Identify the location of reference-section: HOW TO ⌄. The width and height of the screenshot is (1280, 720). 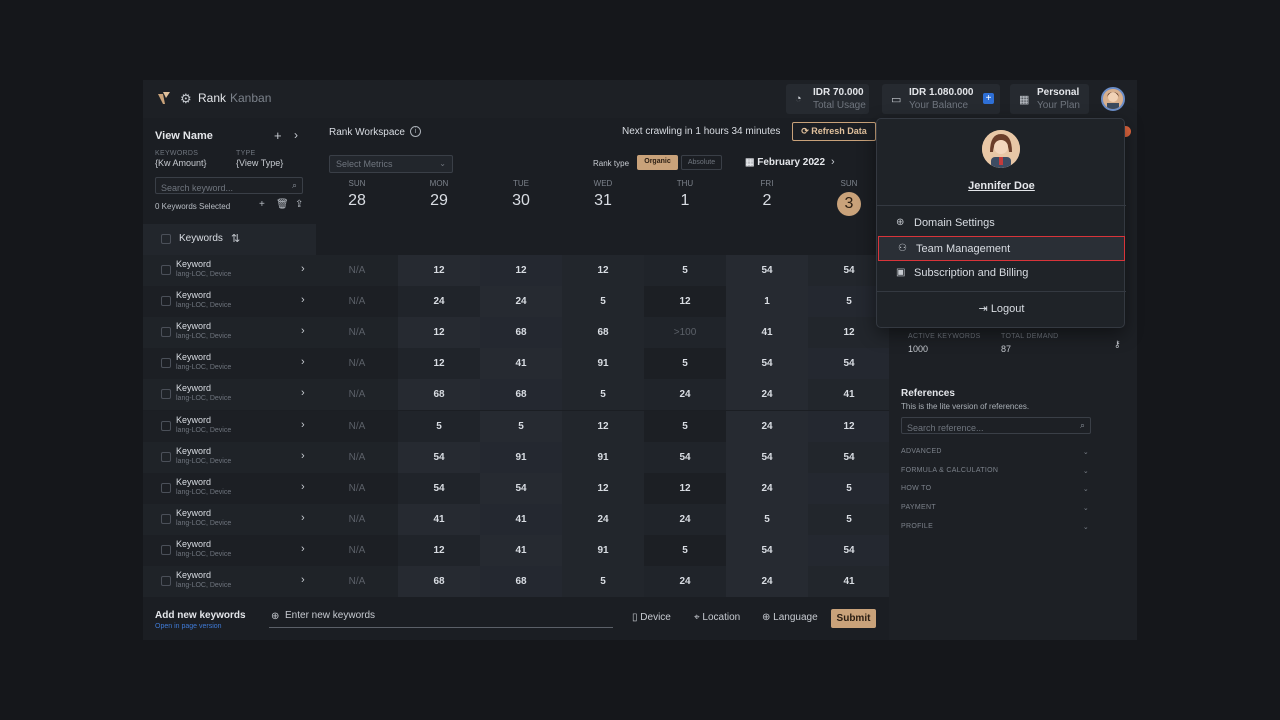
(995, 489).